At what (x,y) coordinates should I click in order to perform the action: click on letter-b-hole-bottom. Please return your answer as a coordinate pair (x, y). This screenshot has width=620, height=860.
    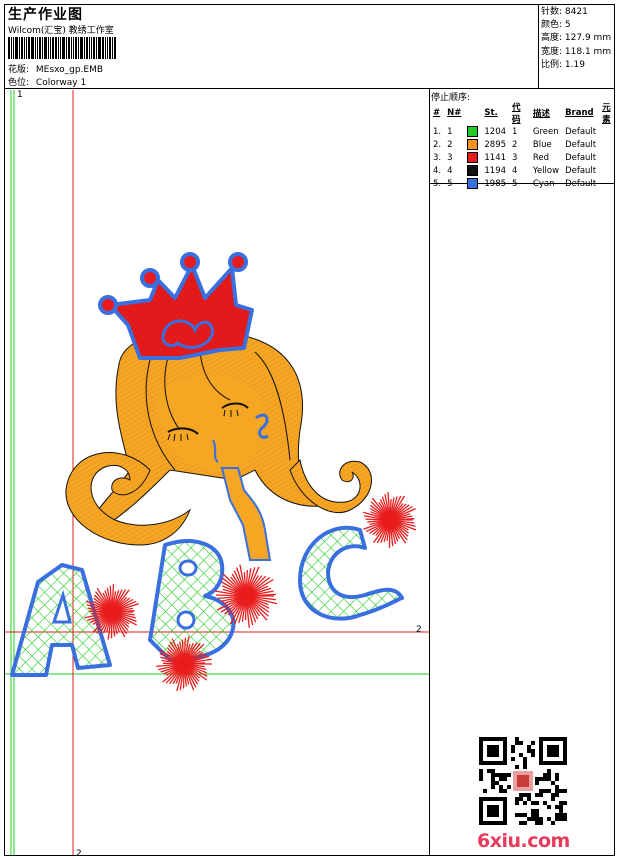
    Looking at the image, I should click on (186, 620).